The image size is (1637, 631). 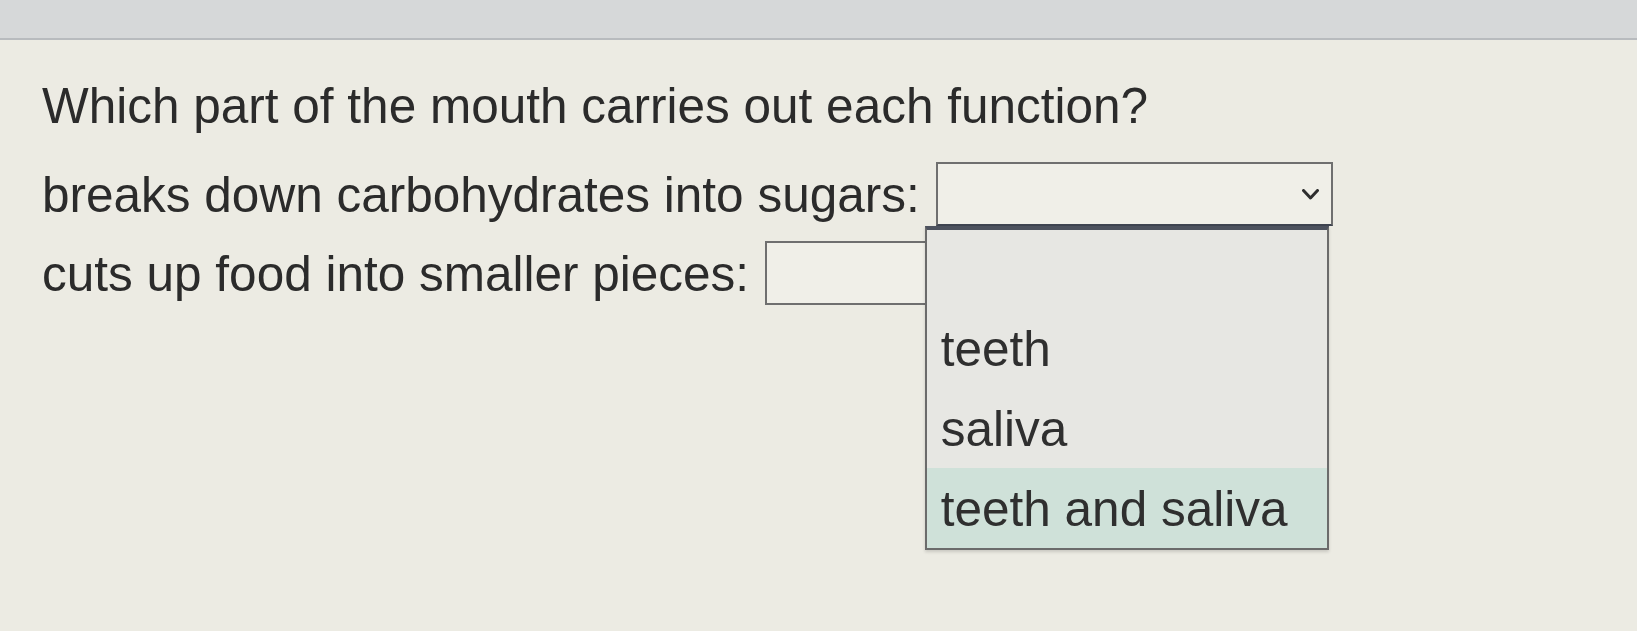 What do you see at coordinates (481, 194) in the screenshot?
I see `prompt-text: breaks down carbohydrates into sugars:` at bounding box center [481, 194].